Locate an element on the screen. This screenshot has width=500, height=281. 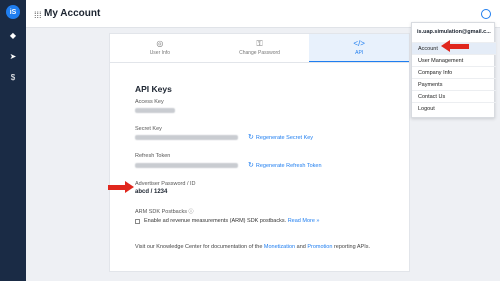
regen-refresh-label: Regenerate Refresh Token is located at coordinates (288, 166).